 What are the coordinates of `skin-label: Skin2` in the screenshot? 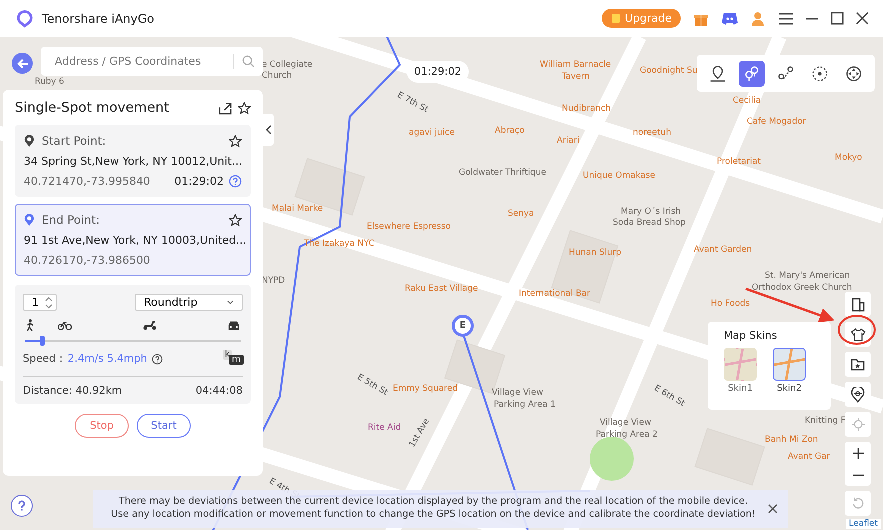 It's located at (789, 389).